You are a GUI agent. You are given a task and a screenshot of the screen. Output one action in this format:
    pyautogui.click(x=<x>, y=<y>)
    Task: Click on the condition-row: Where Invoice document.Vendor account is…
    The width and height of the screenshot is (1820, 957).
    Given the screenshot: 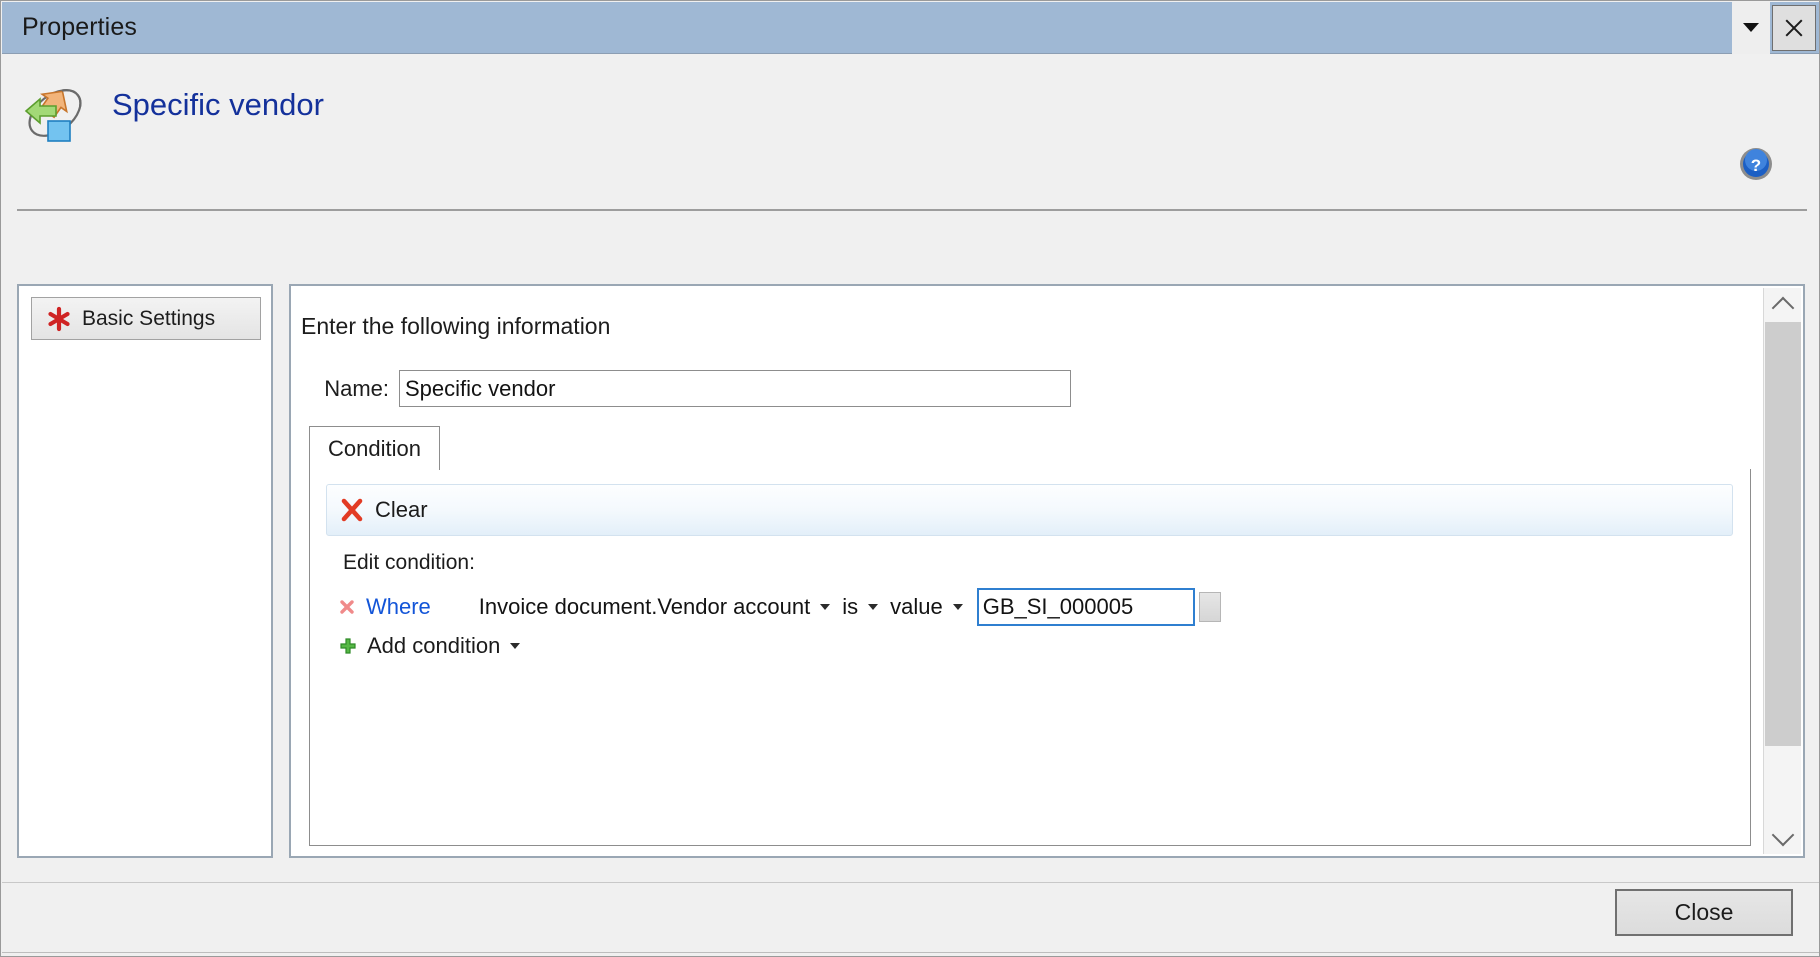 What is the action you would take?
    pyautogui.click(x=779, y=607)
    